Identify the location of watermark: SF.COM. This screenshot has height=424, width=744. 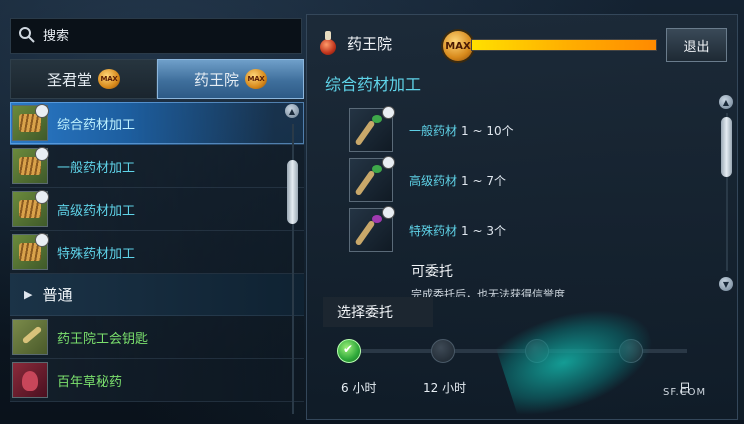
(685, 392).